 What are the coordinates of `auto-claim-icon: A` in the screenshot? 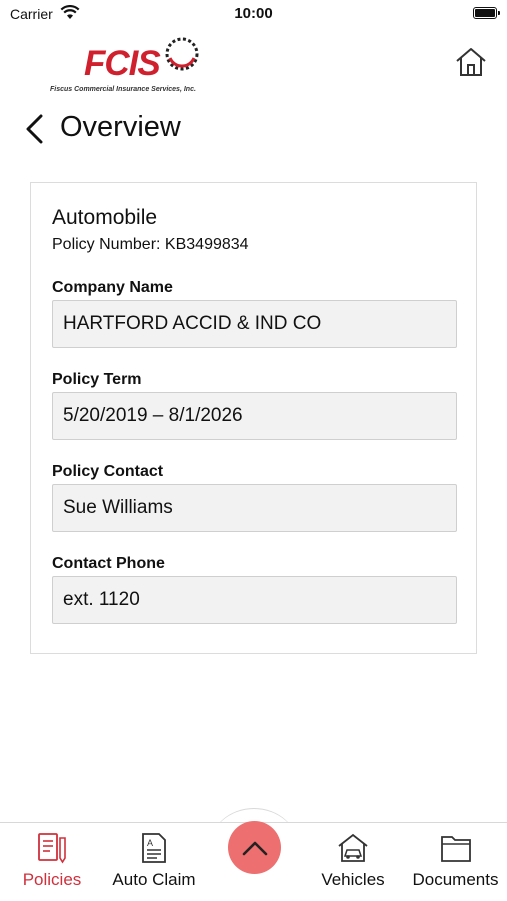 It's located at (154, 848).